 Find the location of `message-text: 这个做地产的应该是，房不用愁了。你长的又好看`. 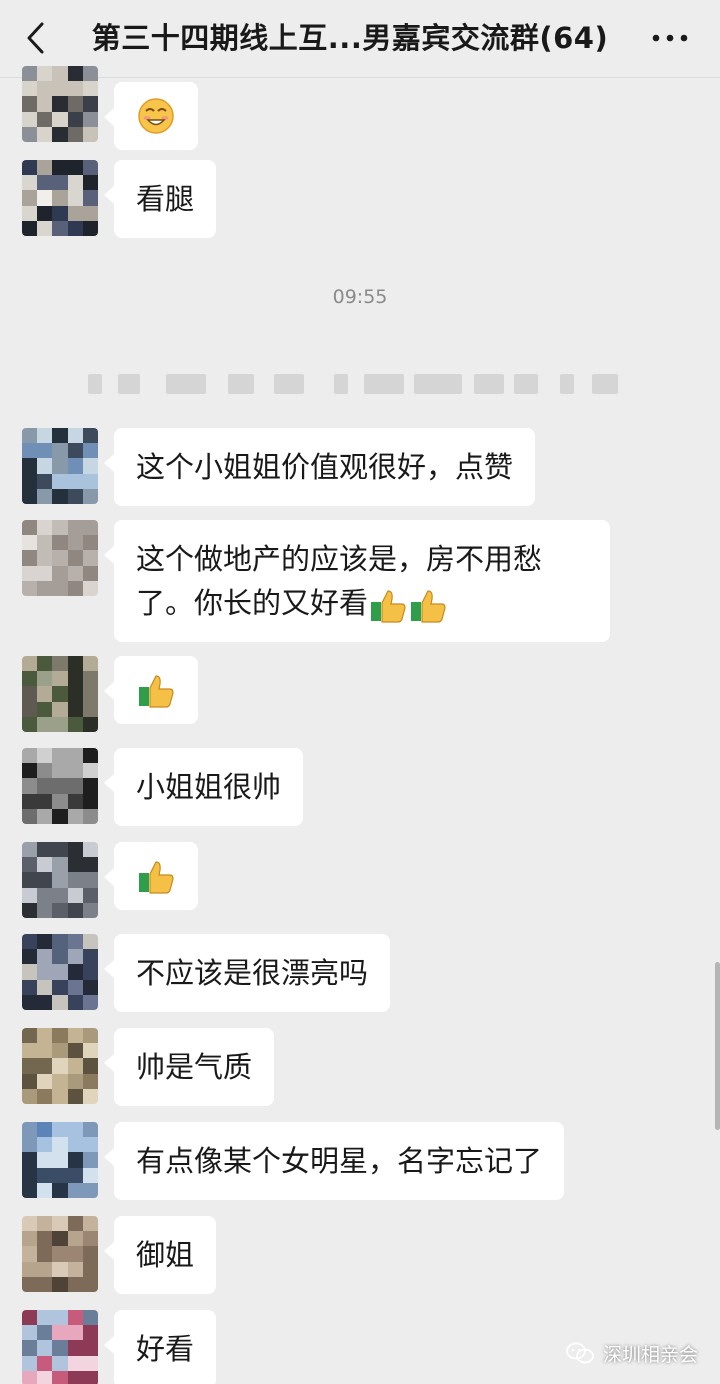

message-text: 这个做地产的应该是，房不用愁了。你长的又好看 is located at coordinates (339, 581).